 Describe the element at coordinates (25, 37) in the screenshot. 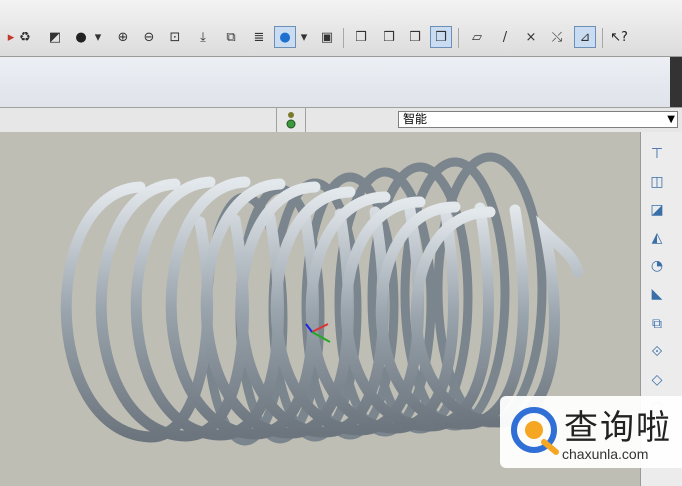

I see `model-tree-icon: ♻` at that location.